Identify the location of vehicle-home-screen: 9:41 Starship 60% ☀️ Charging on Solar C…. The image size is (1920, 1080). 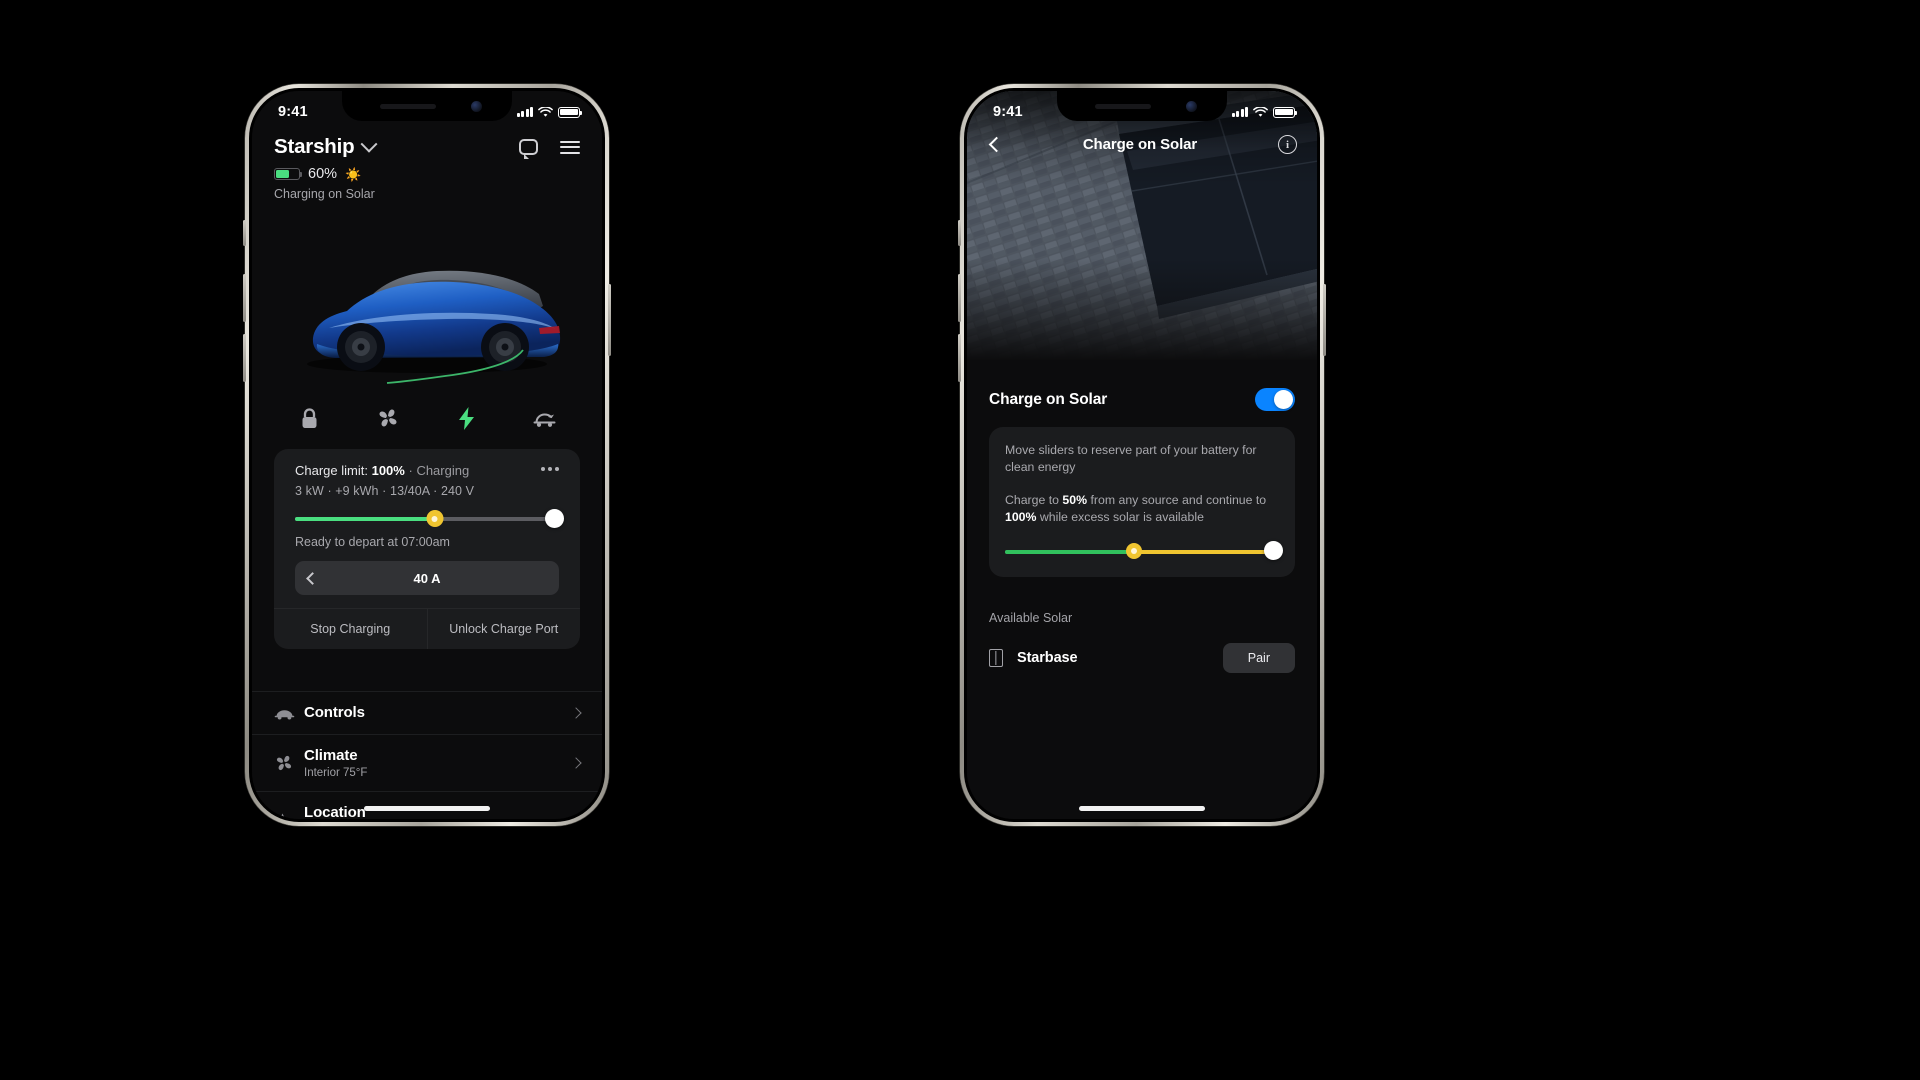
(427, 455).